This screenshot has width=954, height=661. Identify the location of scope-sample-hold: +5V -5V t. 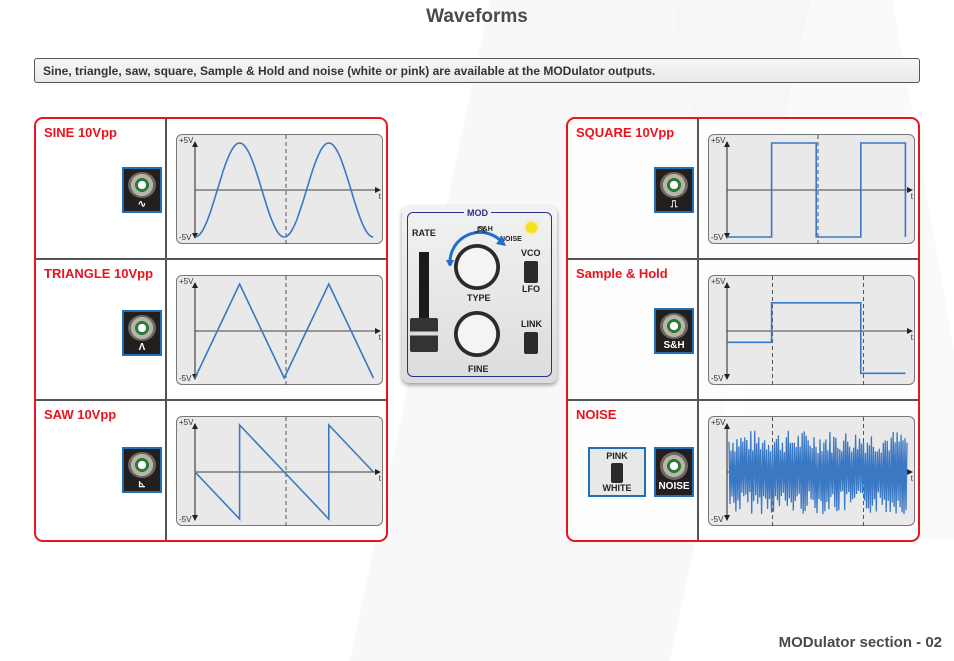
(811, 330).